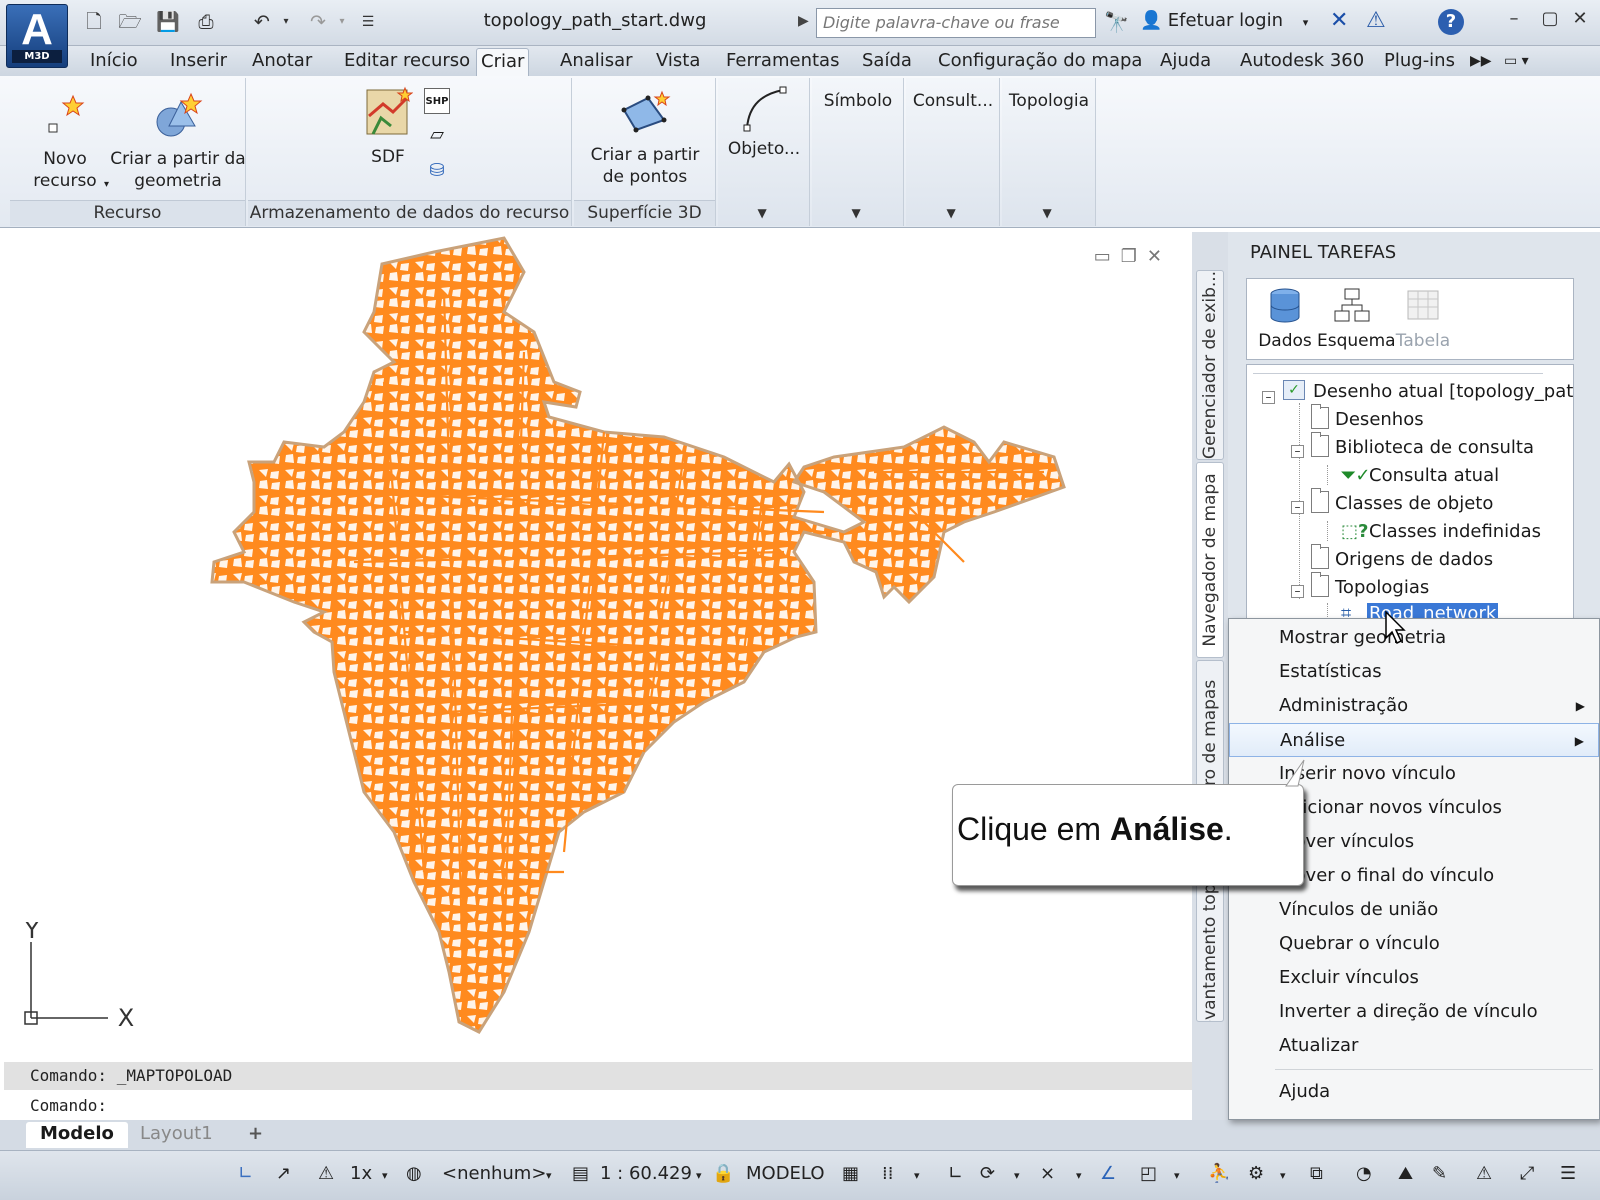  What do you see at coordinates (1439, 1173) in the screenshot?
I see `update-icon: ✎` at bounding box center [1439, 1173].